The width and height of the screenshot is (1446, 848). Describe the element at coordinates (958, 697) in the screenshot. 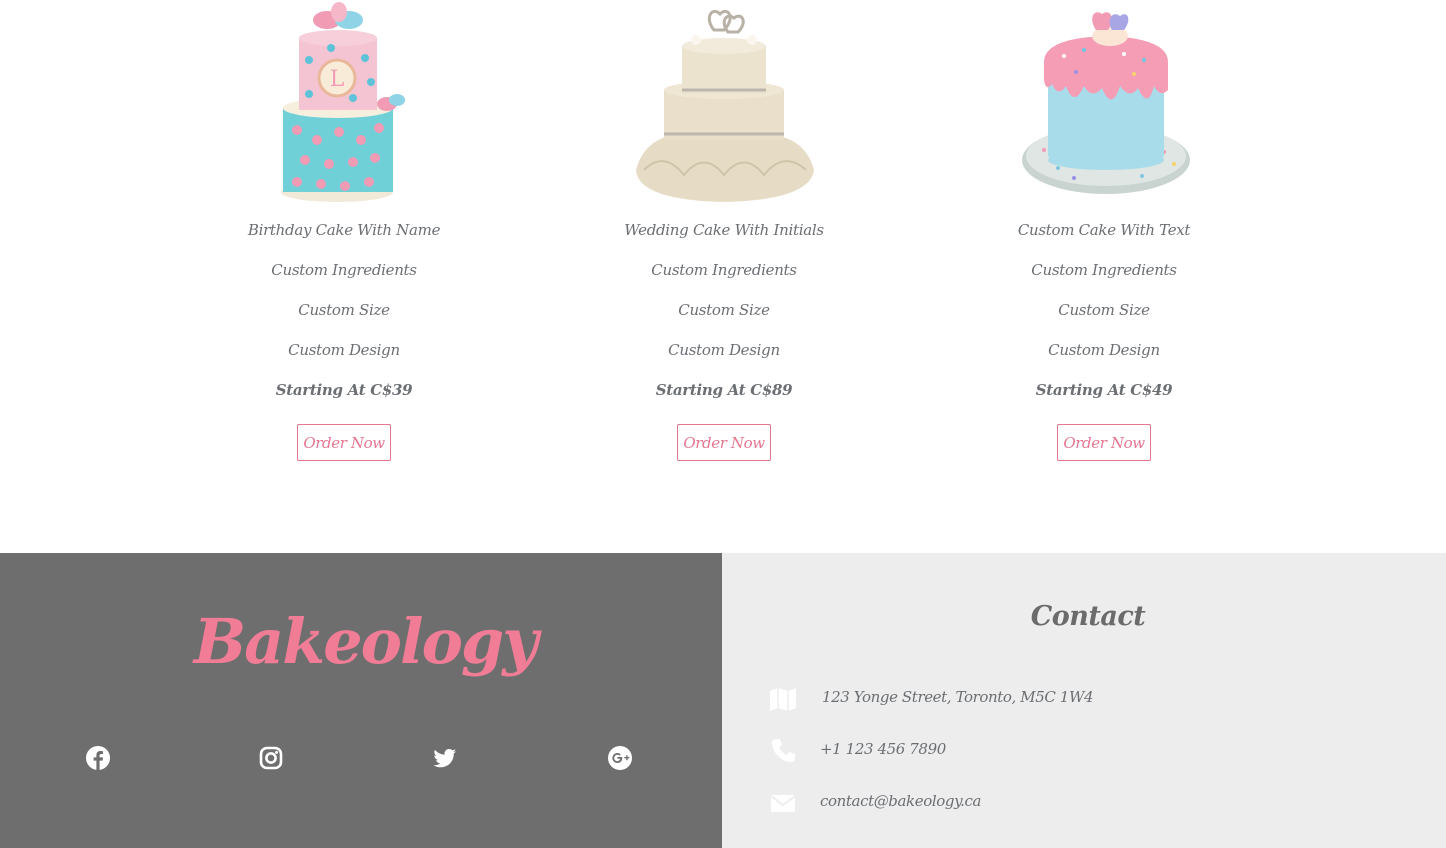

I see `contact-address: 123 Yonge Street, Toronto, M5C 1W4` at that location.